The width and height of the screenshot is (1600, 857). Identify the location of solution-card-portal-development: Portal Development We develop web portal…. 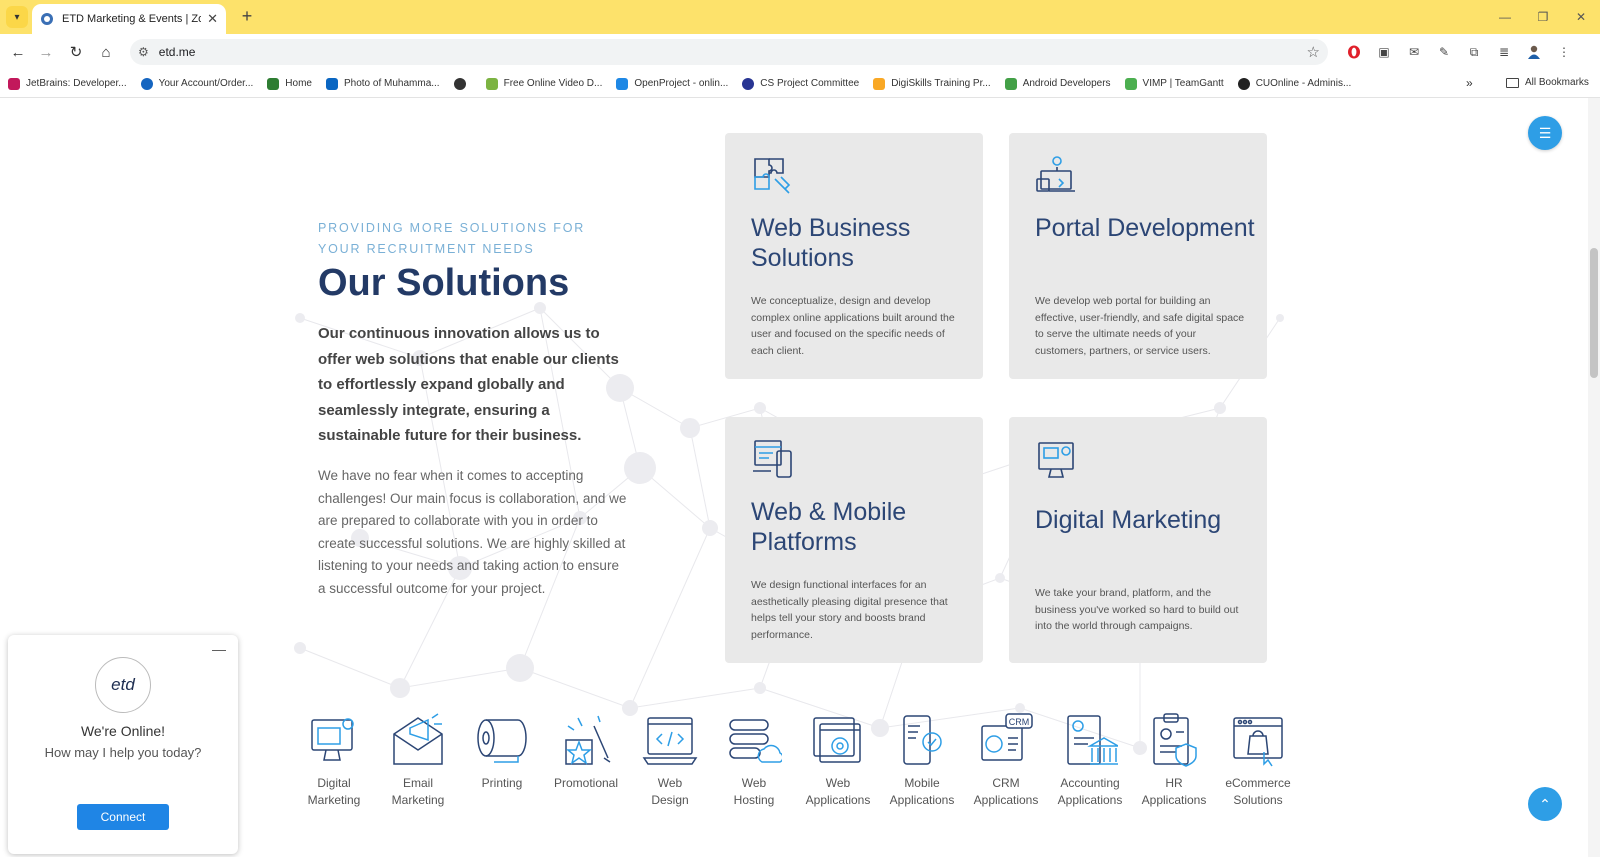
(1138, 256).